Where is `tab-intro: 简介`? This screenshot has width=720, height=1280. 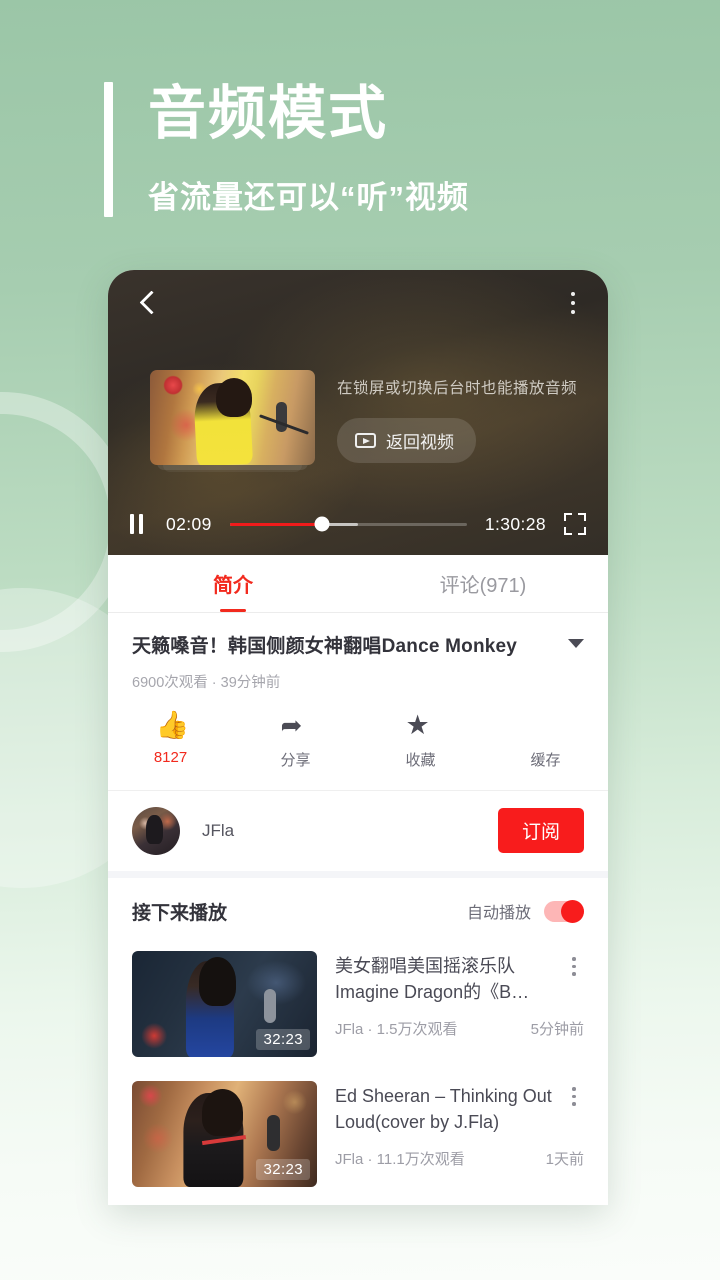
tab-intro: 简介 is located at coordinates (233, 583).